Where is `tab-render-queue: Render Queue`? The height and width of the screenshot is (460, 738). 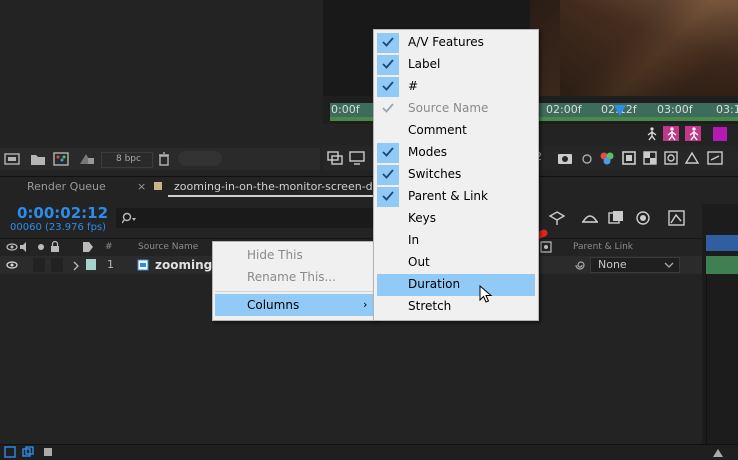 tab-render-queue: Render Queue is located at coordinates (66, 186).